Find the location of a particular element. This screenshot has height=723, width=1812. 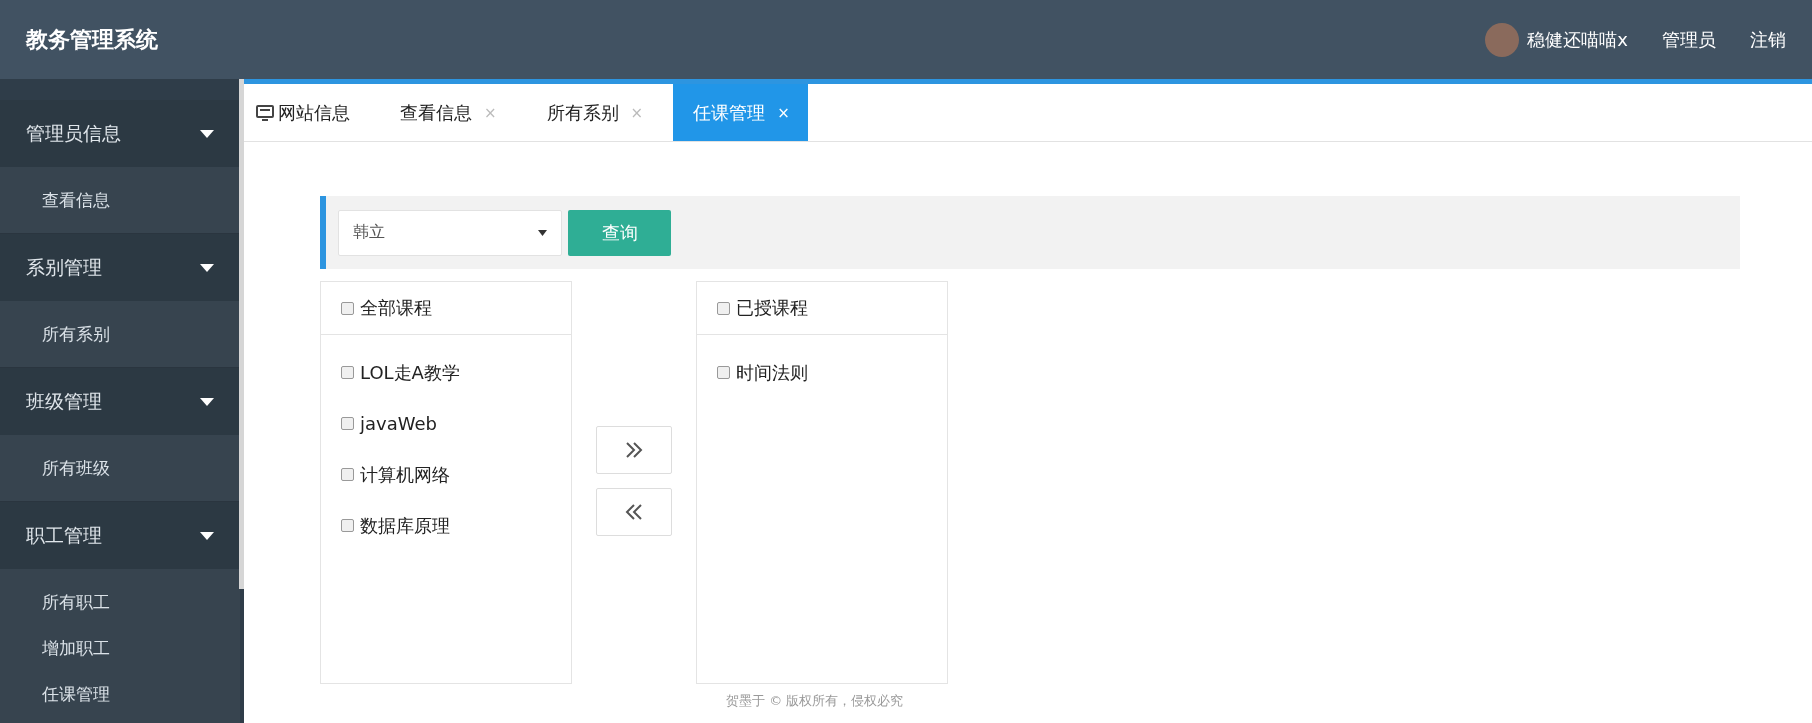

checkbox: 全部课程 is located at coordinates (386, 308).